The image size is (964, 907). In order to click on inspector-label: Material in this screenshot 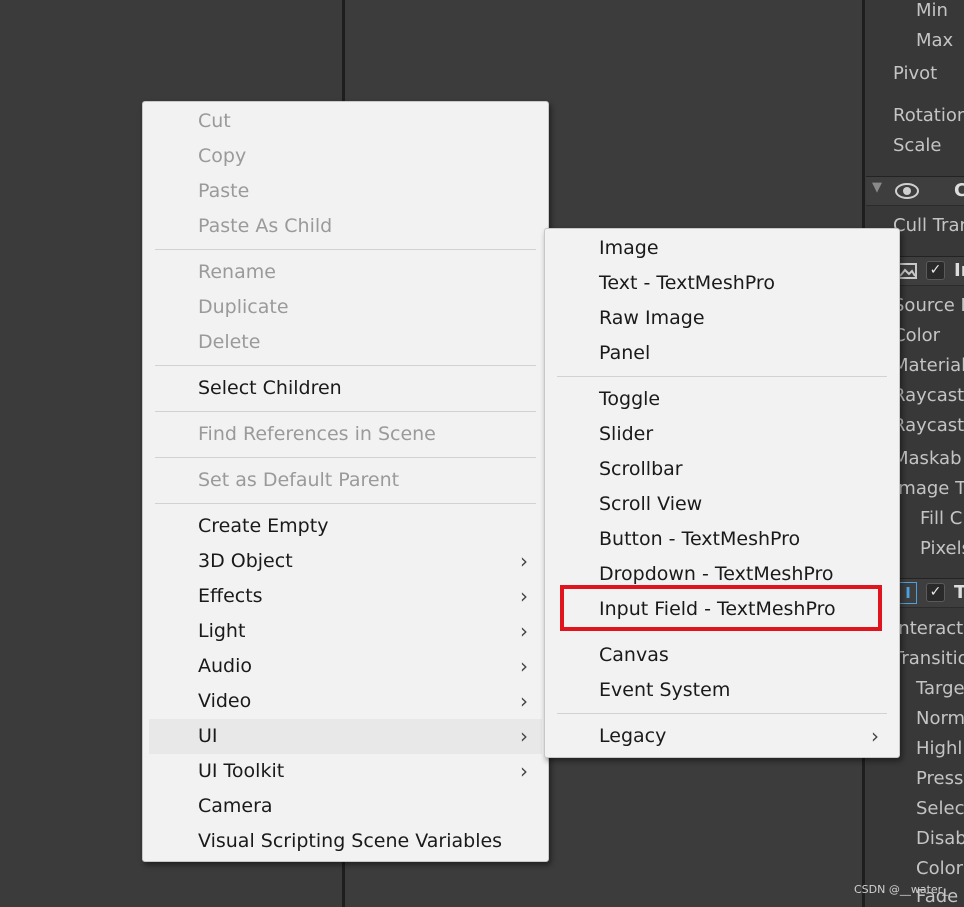, I will do `click(928, 365)`.